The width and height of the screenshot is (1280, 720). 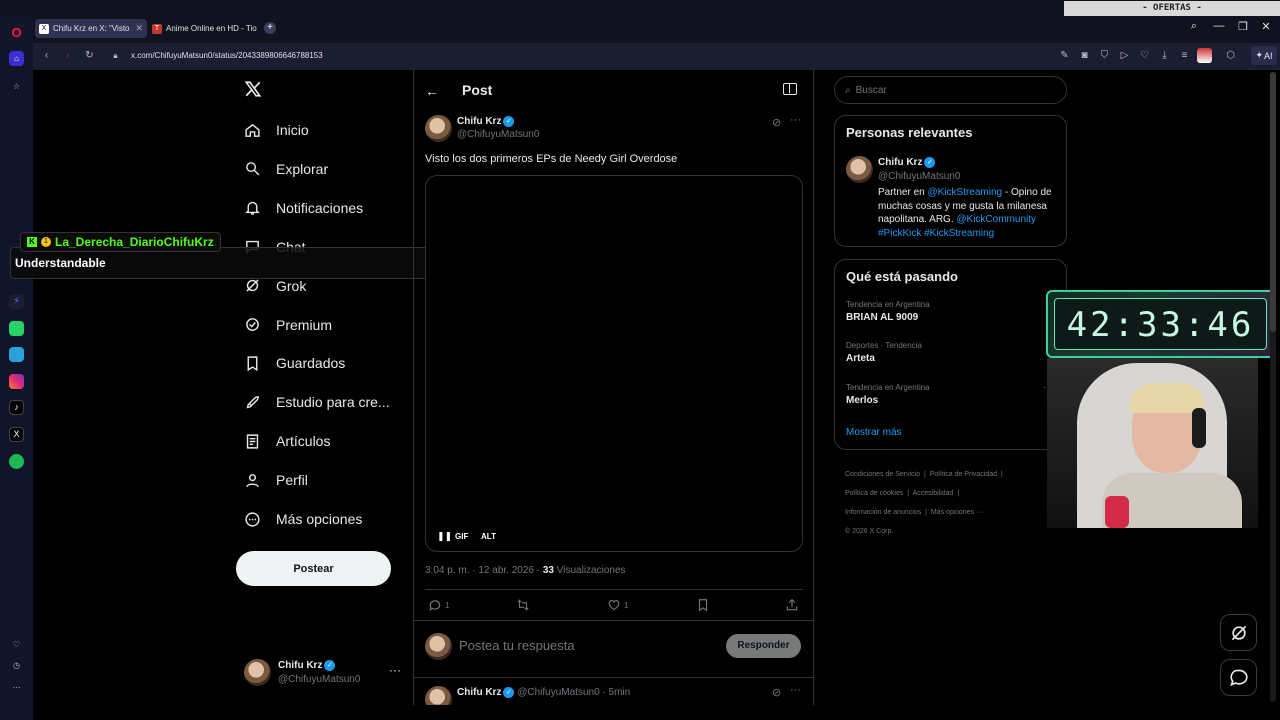 What do you see at coordinates (1273, 387) in the screenshot?
I see `scrollbar` at bounding box center [1273, 387].